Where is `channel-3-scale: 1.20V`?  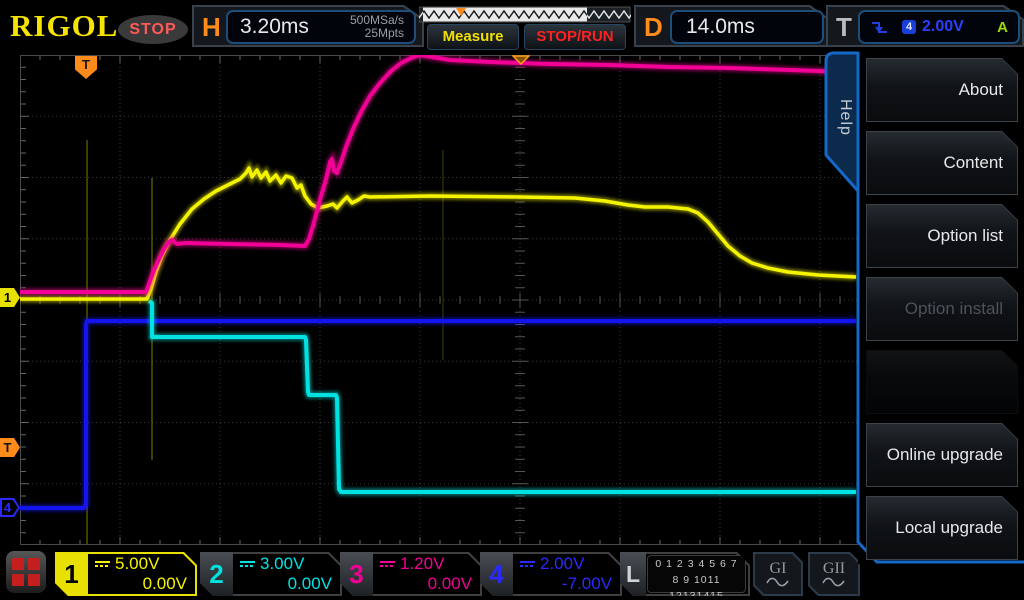 channel-3-scale: 1.20V is located at coordinates (422, 563).